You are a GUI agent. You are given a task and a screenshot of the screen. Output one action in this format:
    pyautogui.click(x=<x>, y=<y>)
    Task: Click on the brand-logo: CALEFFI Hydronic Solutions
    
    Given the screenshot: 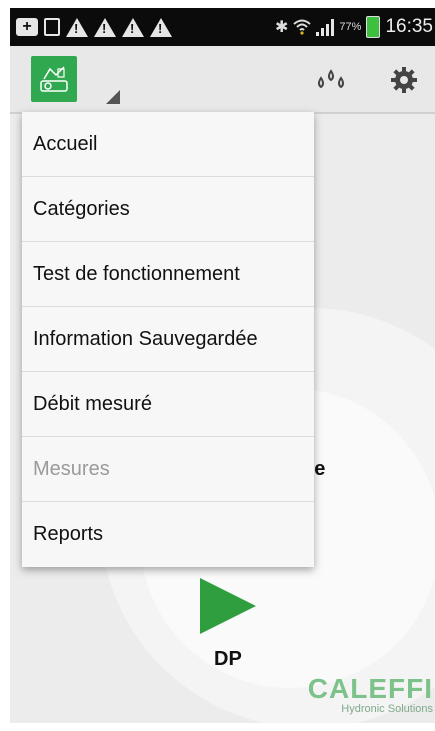 What is the action you would take?
    pyautogui.click(x=360, y=694)
    